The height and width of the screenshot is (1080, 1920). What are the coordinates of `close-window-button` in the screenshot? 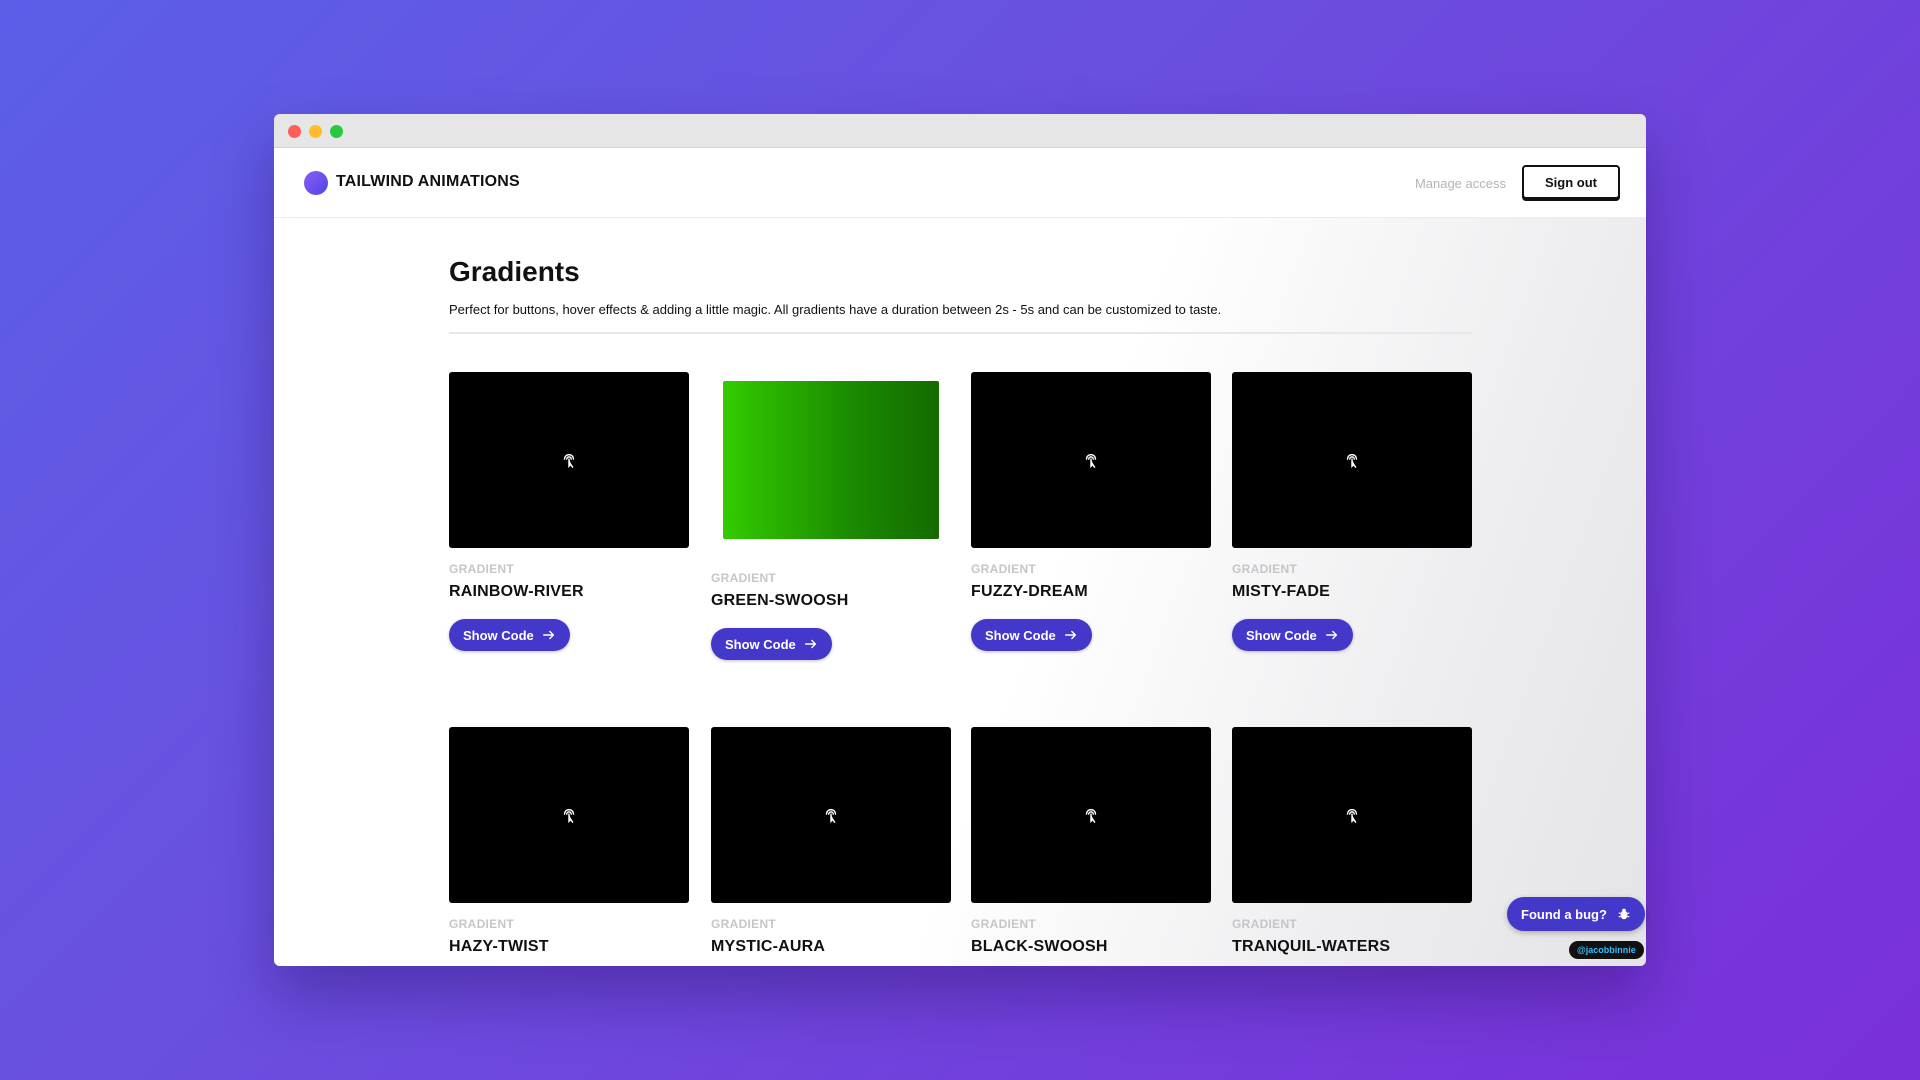 It's located at (294, 131).